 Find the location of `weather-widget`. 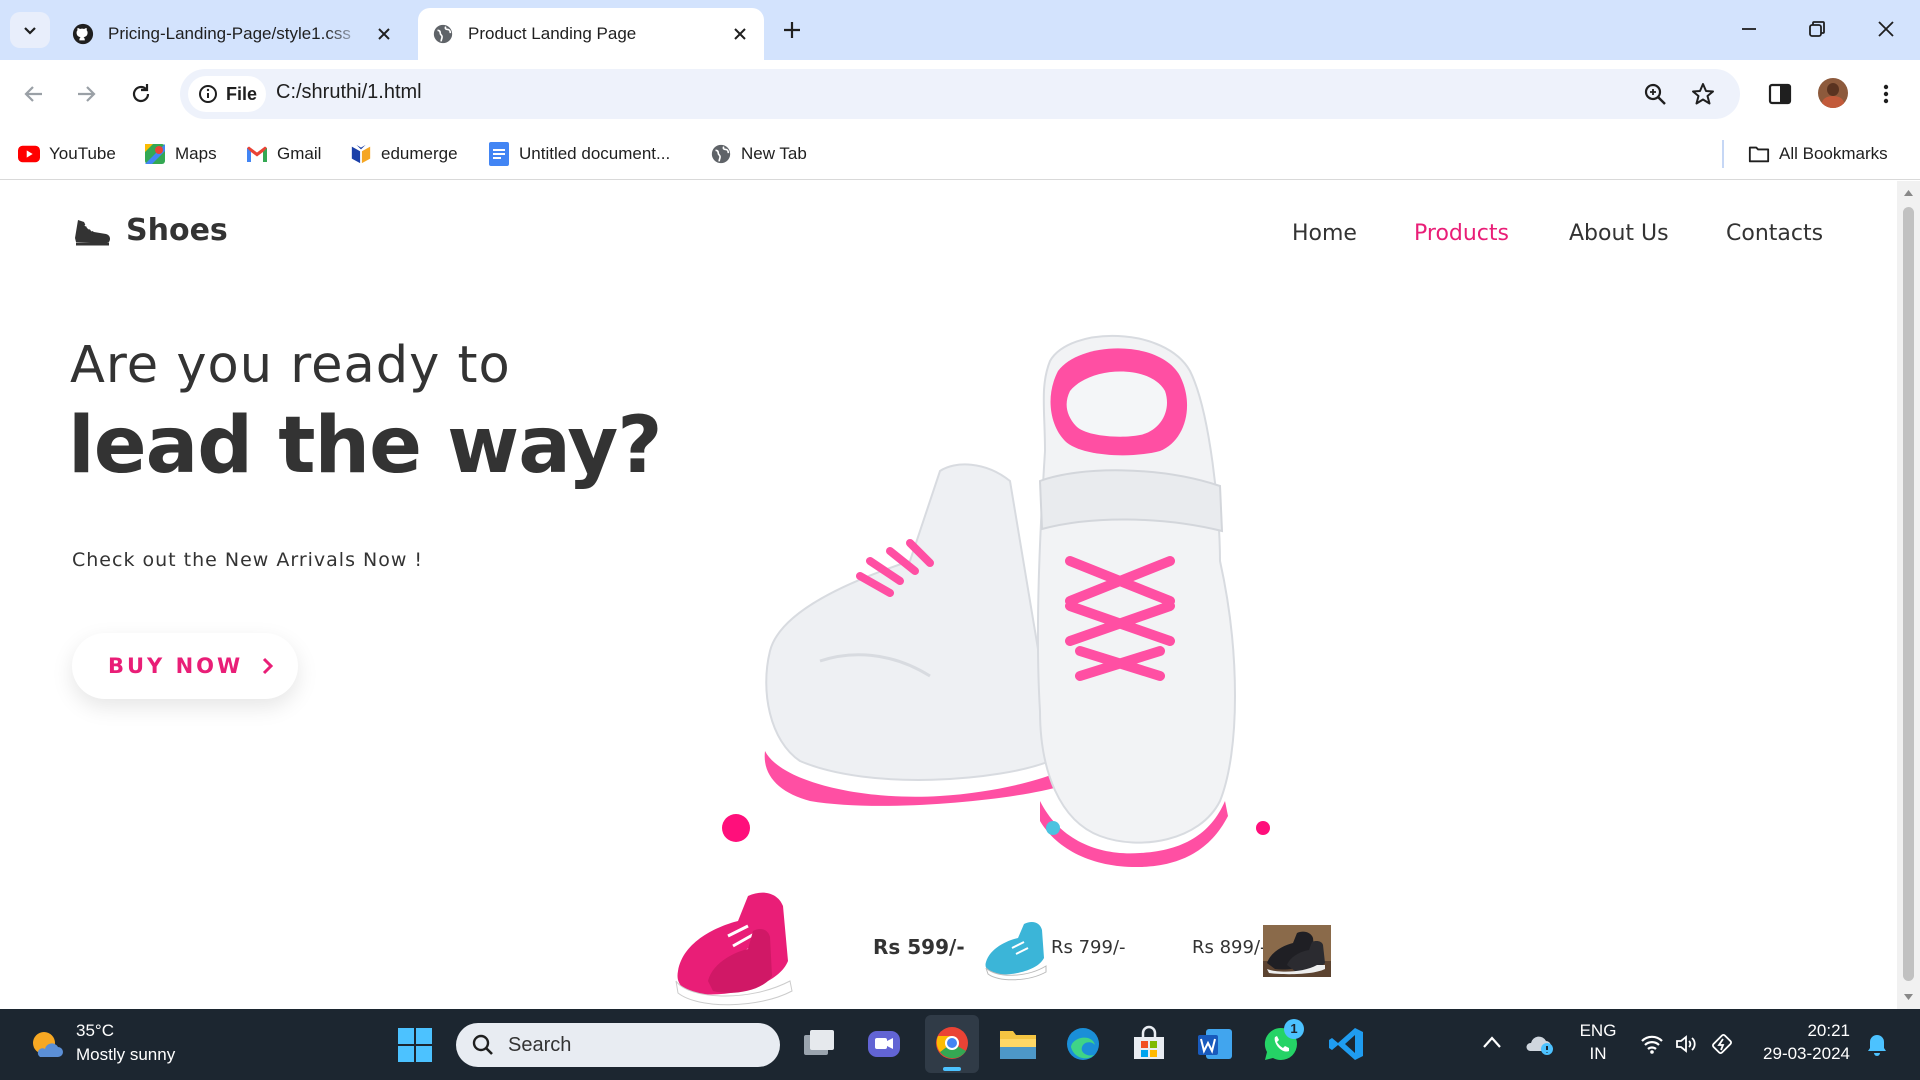

weather-widget is located at coordinates (46, 1047).